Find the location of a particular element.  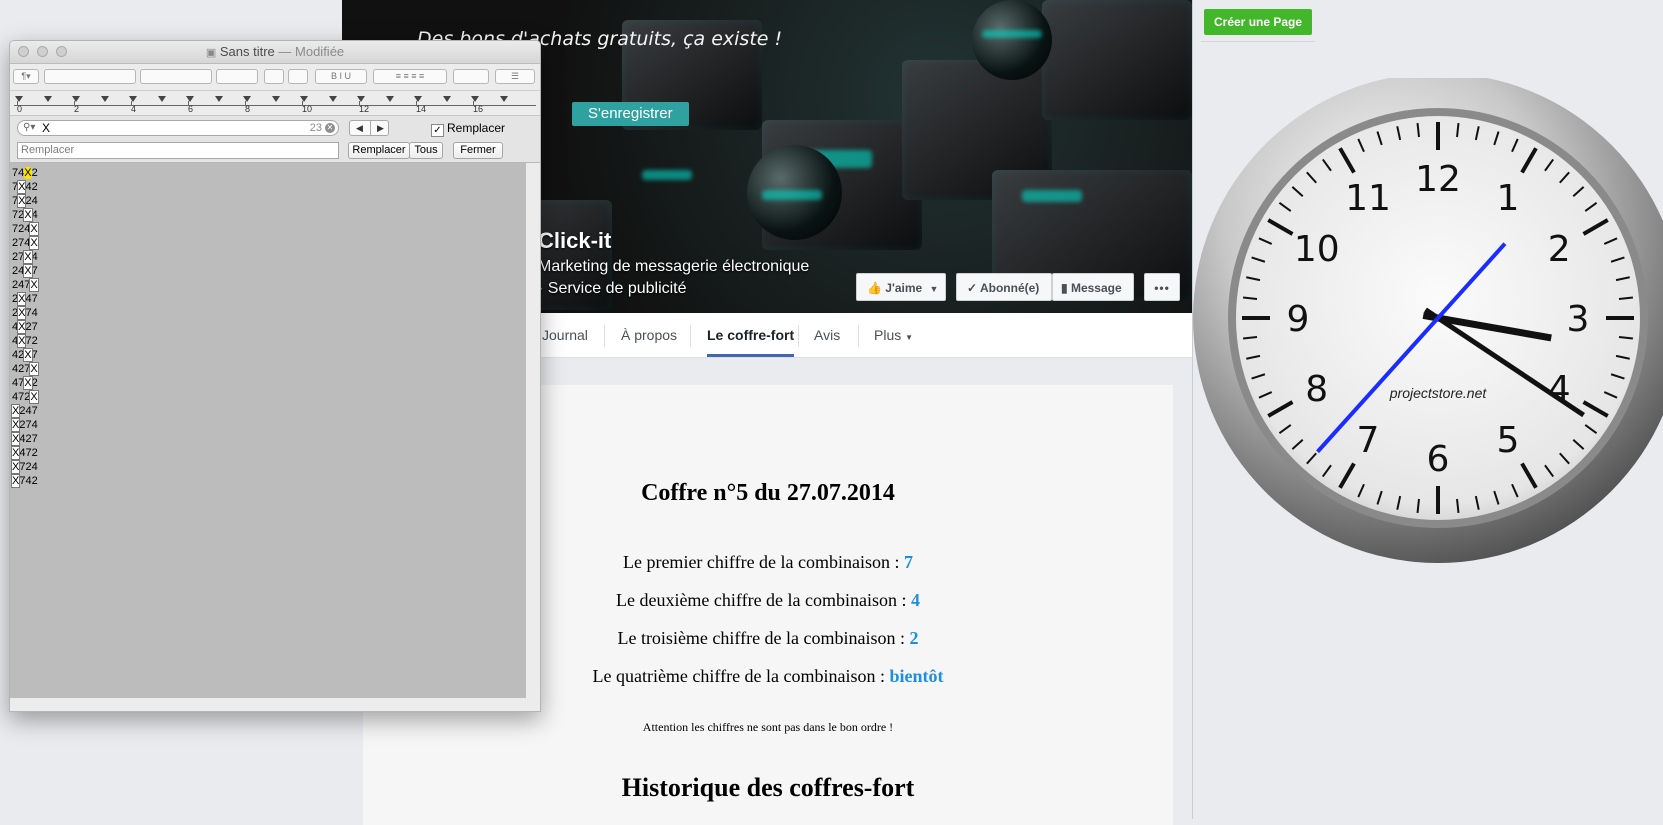

document-line: 247X is located at coordinates (25, 285).